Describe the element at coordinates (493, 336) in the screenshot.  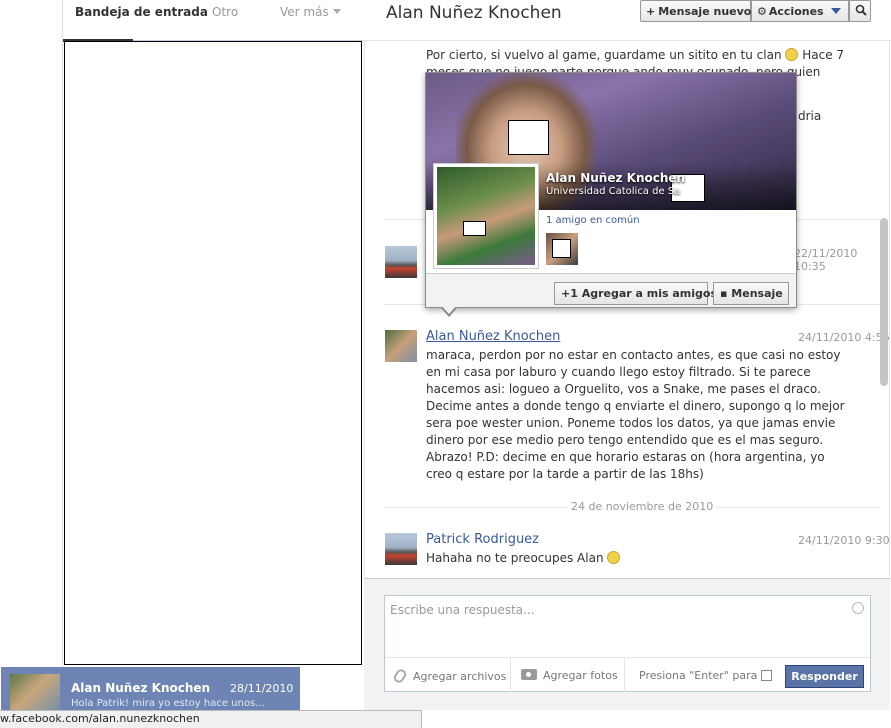
I see `sender-link: Alan Nuñez Knochen` at that location.